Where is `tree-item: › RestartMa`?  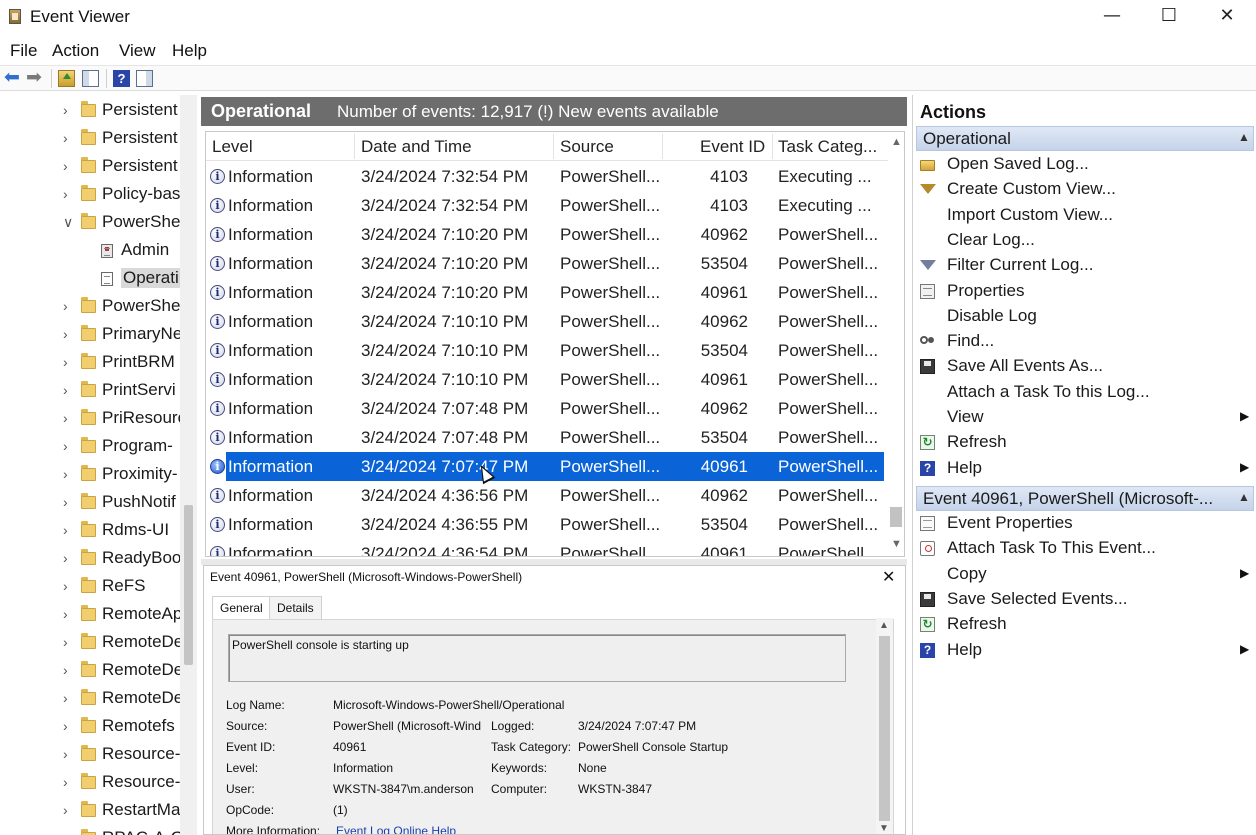 tree-item: › RestartMa is located at coordinates (90, 811).